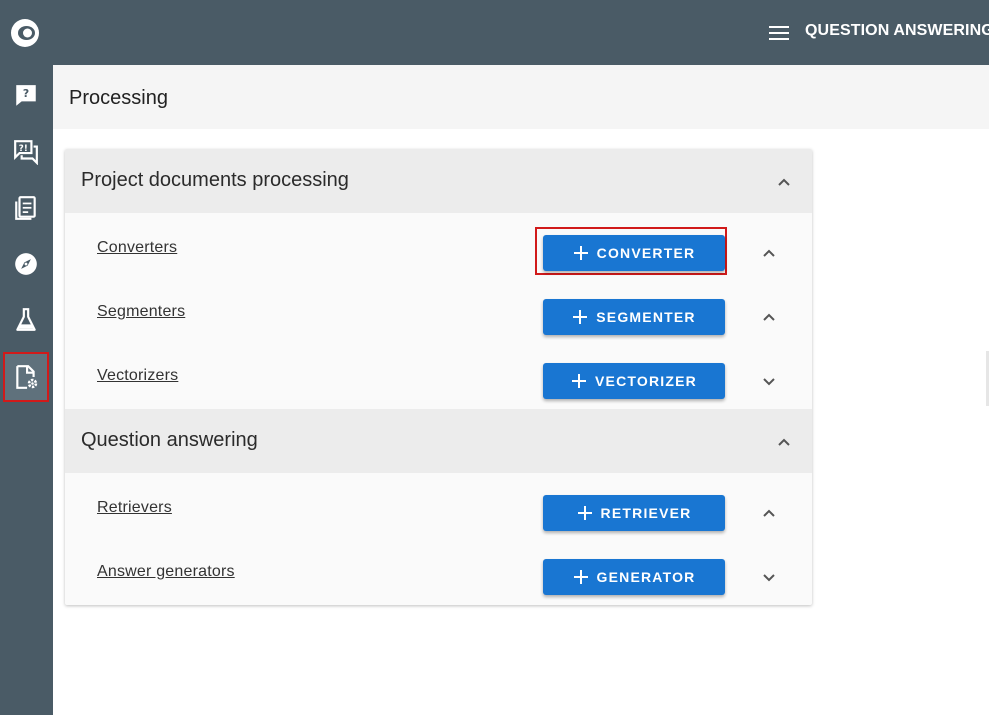  I want to click on flask-icon, so click(26, 319).